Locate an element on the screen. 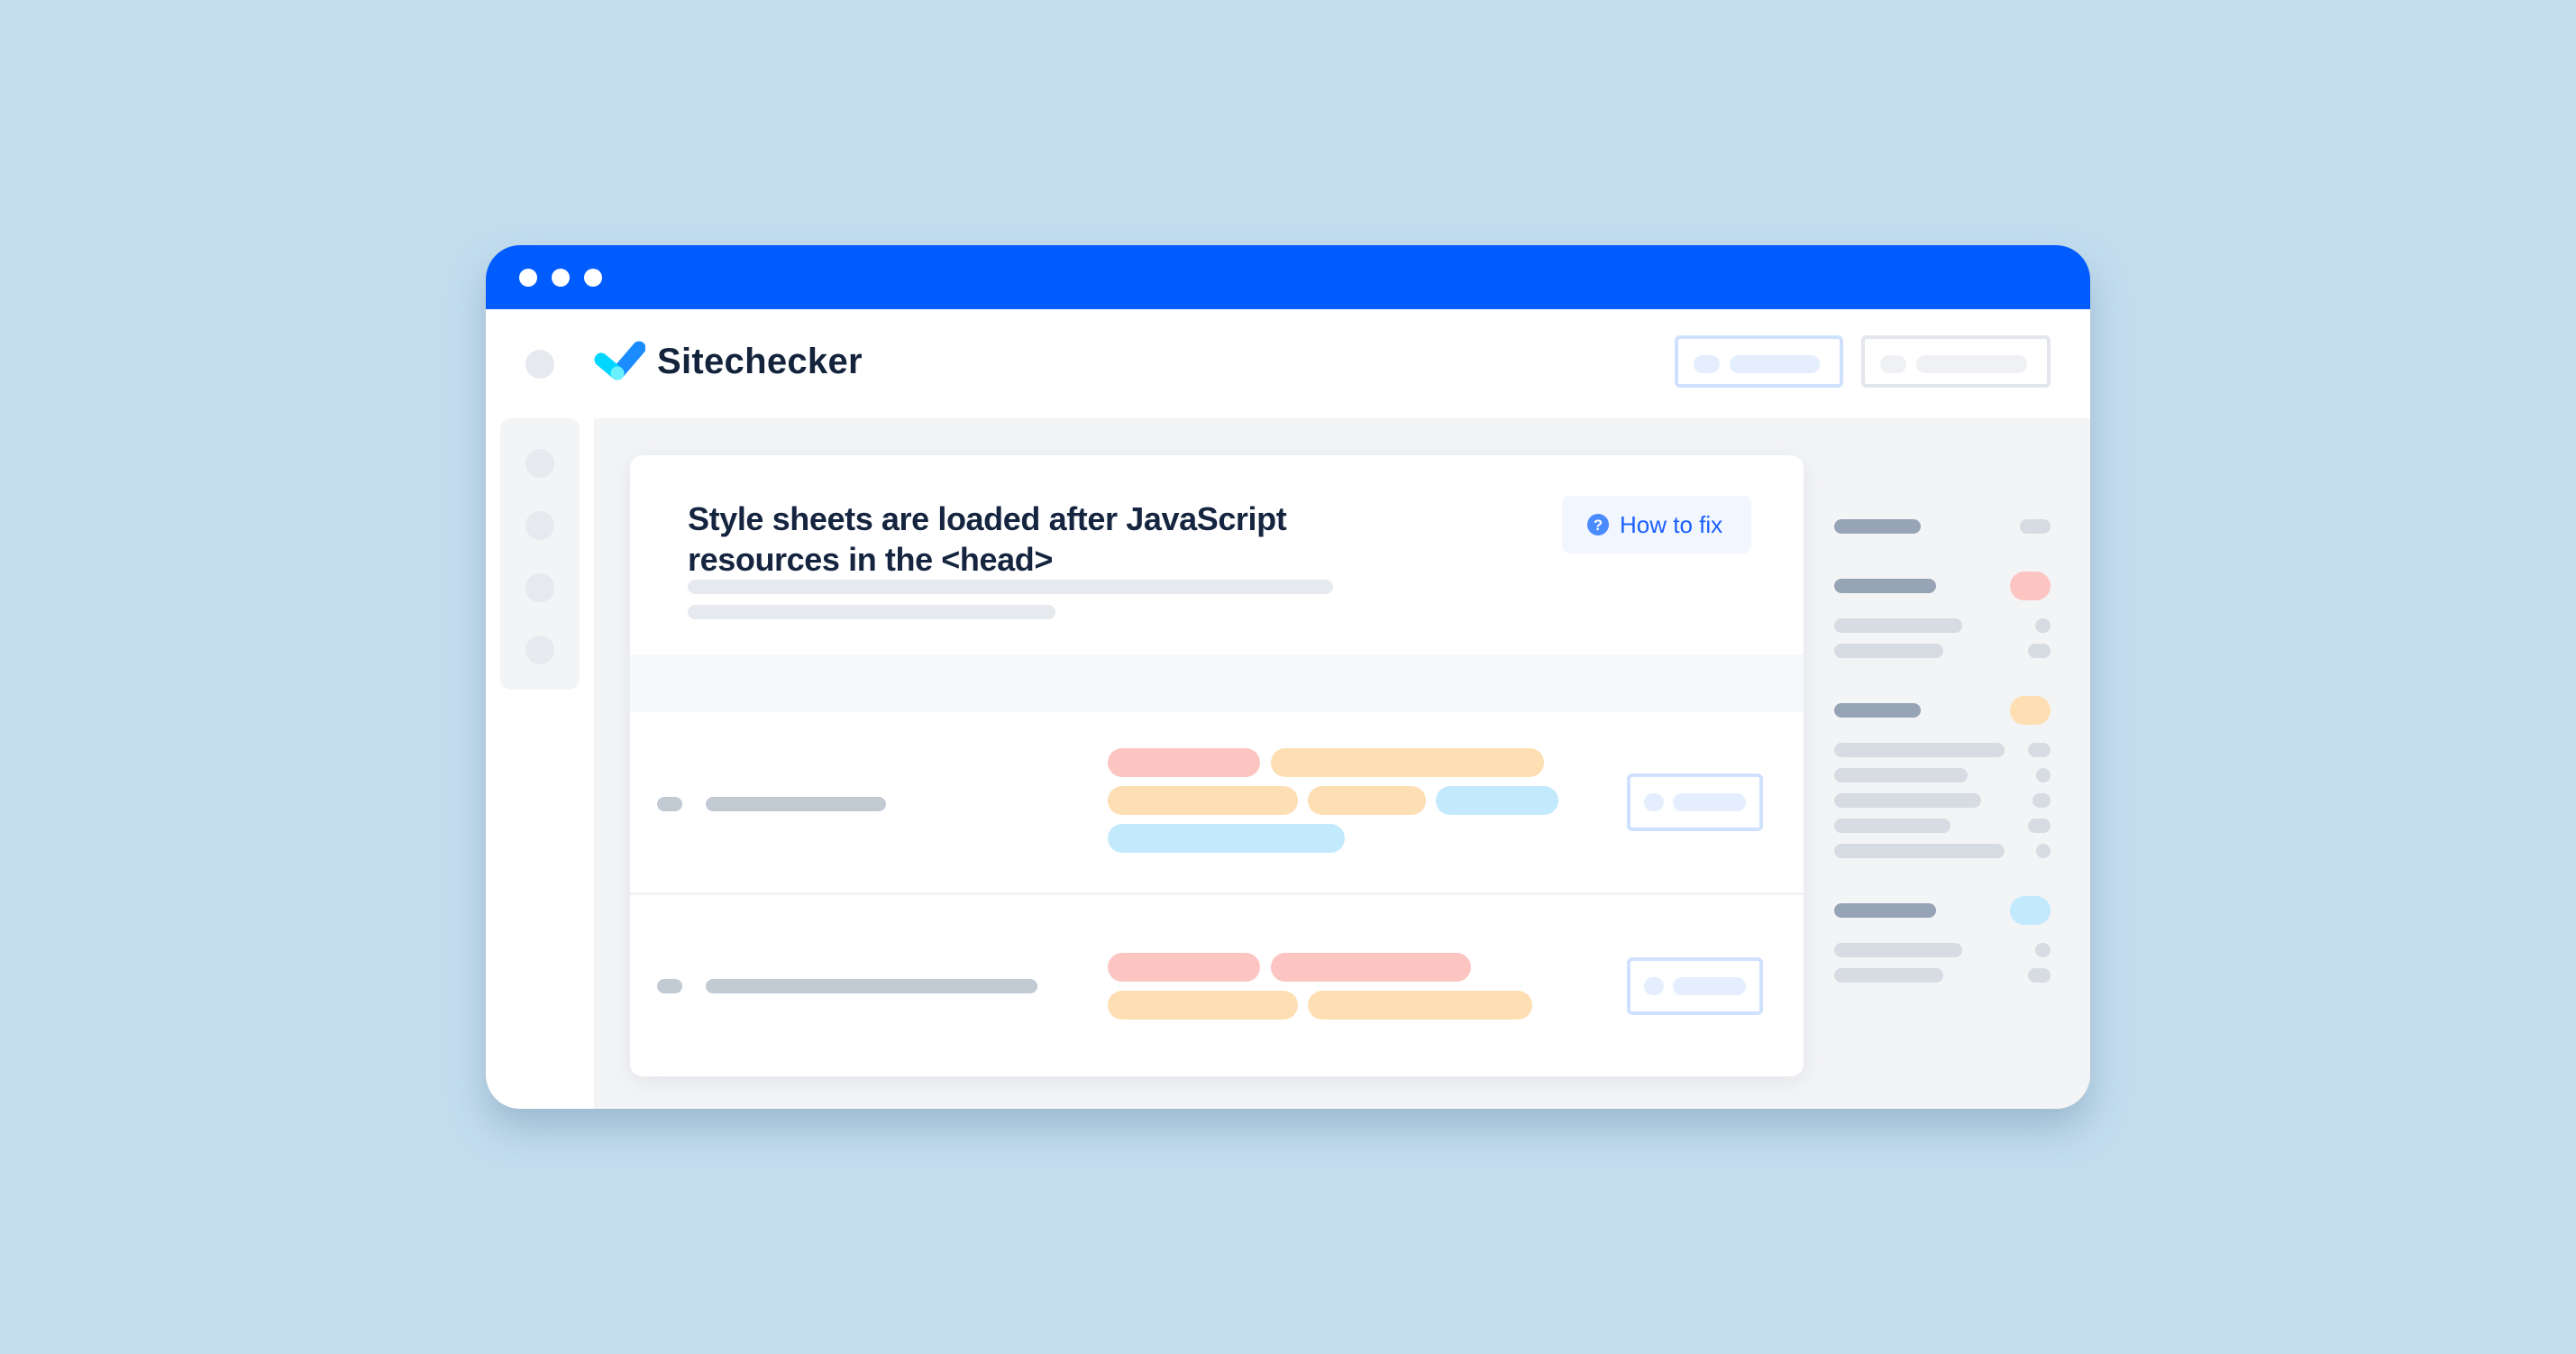  status-badge-orange is located at coordinates (2031, 710).